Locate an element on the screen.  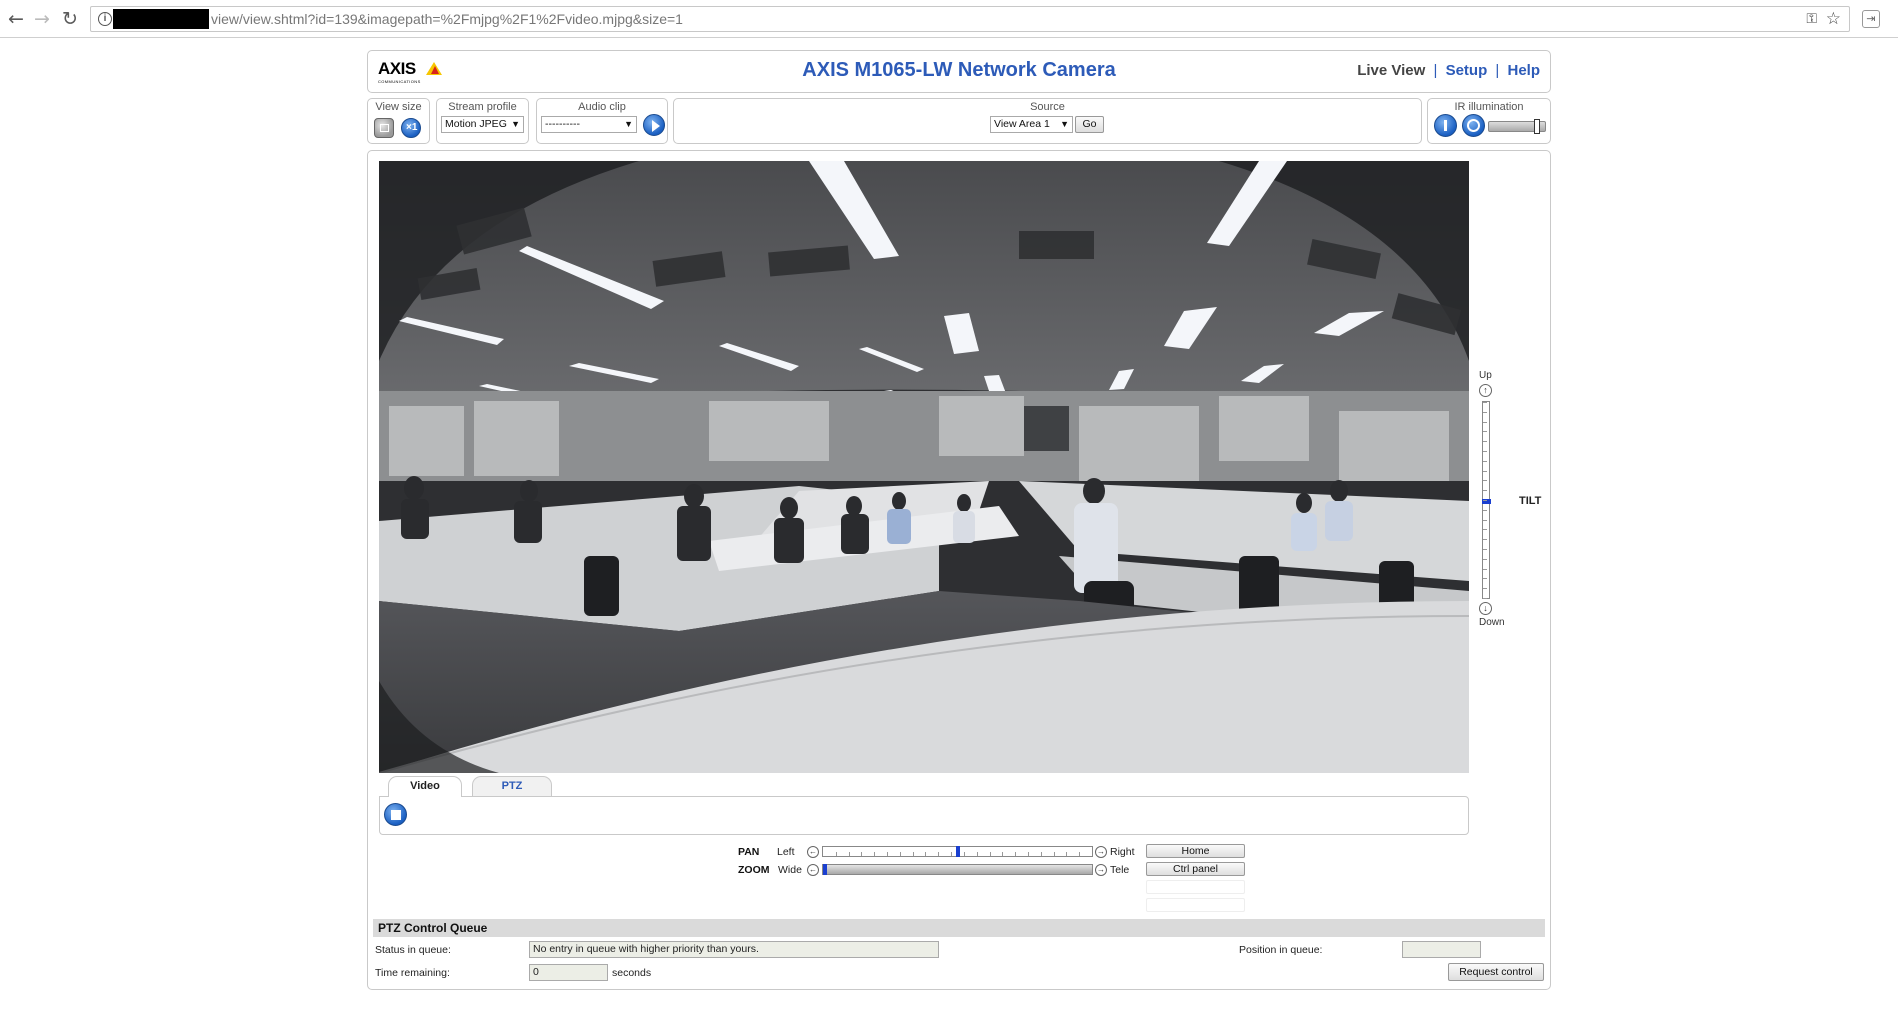
power-icon is located at coordinates (1445, 125).